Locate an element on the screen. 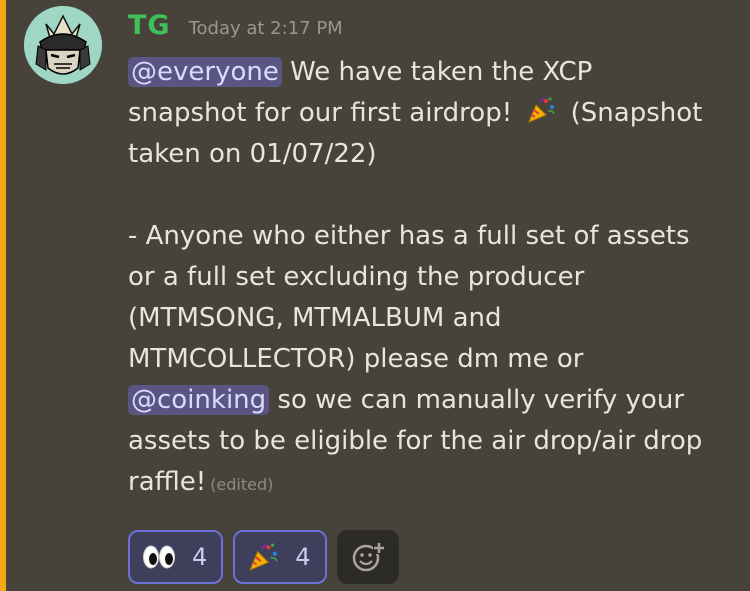 The height and width of the screenshot is (591, 750). add-emoji-icon is located at coordinates (368, 557).